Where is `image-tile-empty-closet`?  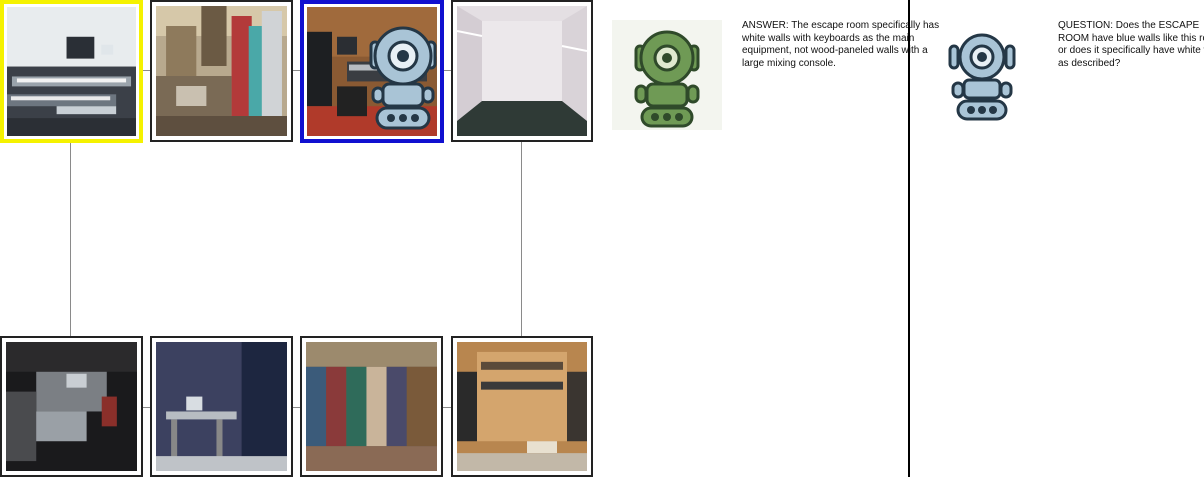
image-tile-empty-closet is located at coordinates (522, 71).